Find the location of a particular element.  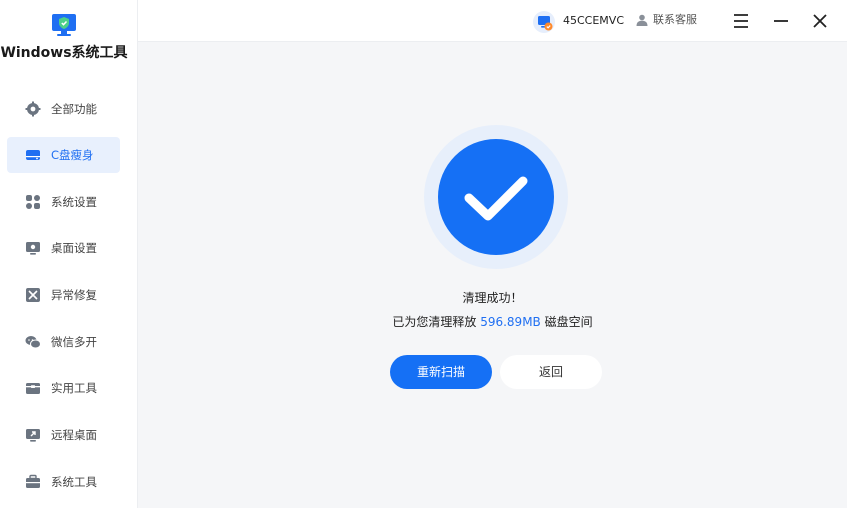

sidebar-item-all-features: 全部功能 is located at coordinates (63, 109).